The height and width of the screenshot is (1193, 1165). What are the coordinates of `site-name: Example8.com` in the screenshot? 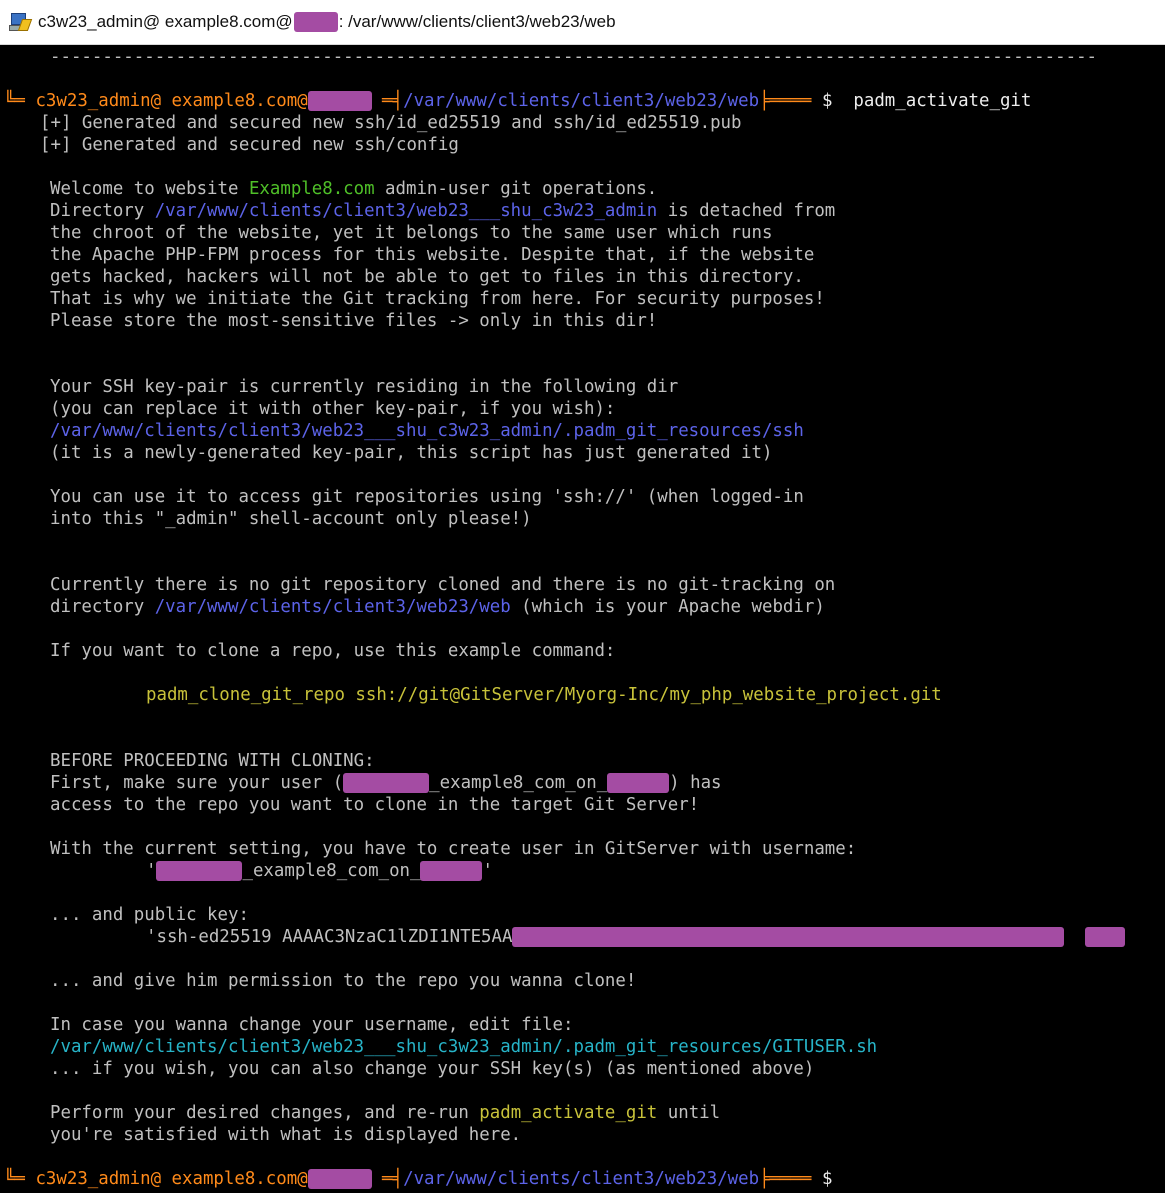 It's located at (311, 189).